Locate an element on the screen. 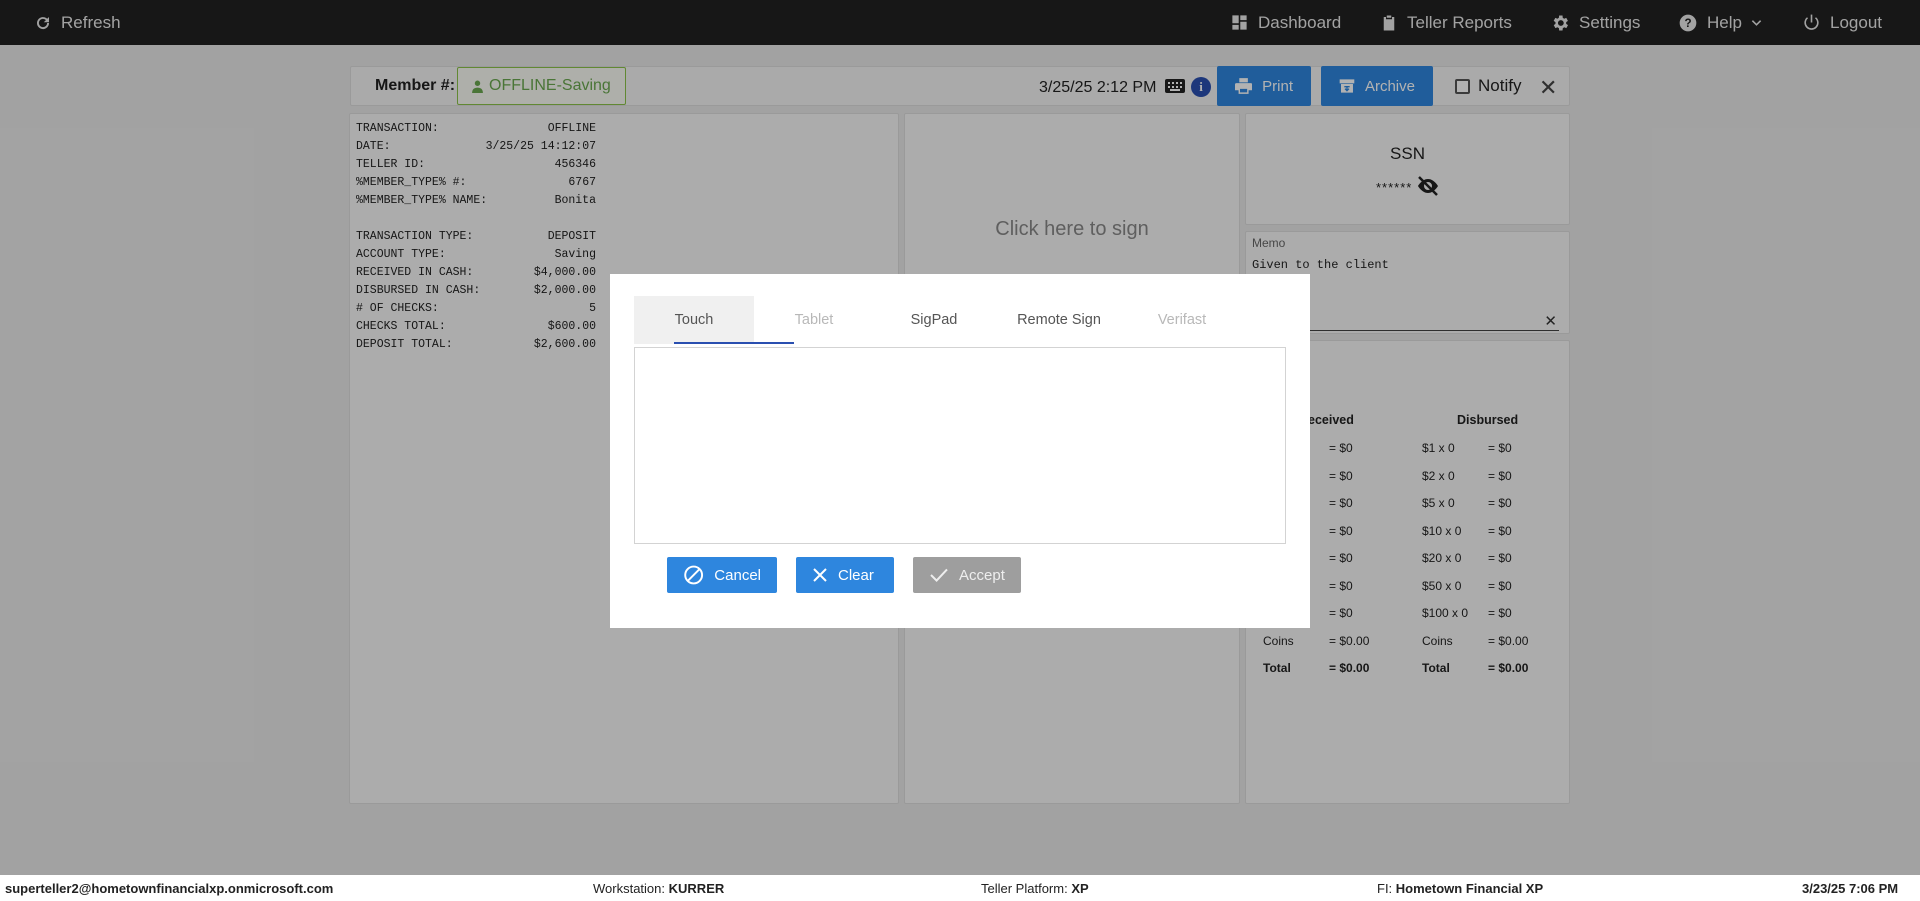 The height and width of the screenshot is (901, 1920). tab-remote-sign-label: Remote Sign is located at coordinates (1059, 320).